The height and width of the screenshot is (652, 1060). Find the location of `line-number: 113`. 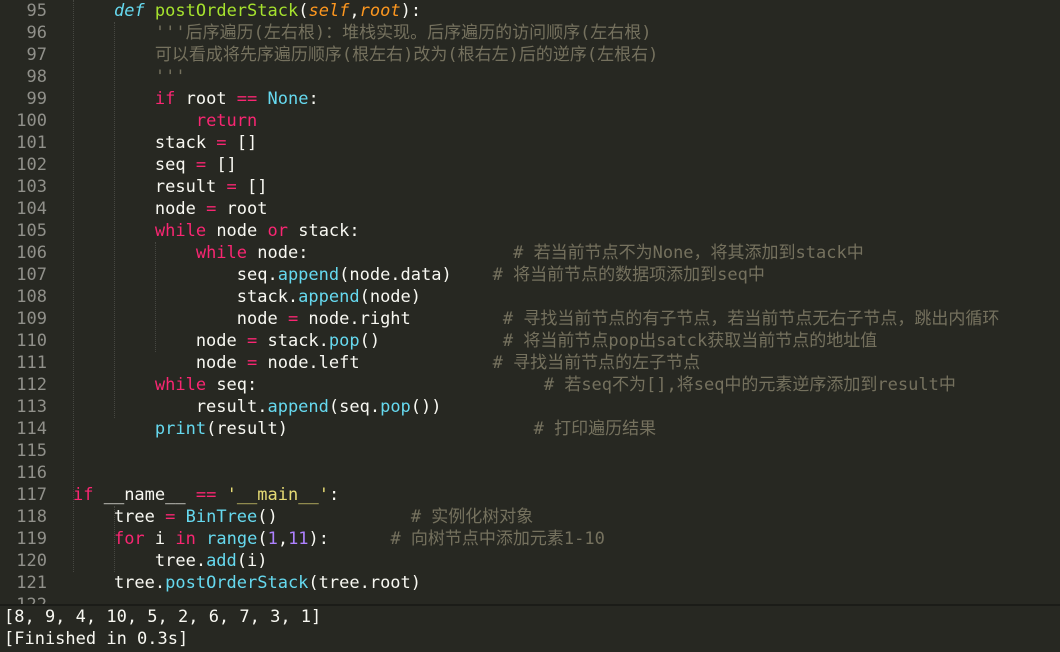

line-number: 113 is located at coordinates (31, 407).